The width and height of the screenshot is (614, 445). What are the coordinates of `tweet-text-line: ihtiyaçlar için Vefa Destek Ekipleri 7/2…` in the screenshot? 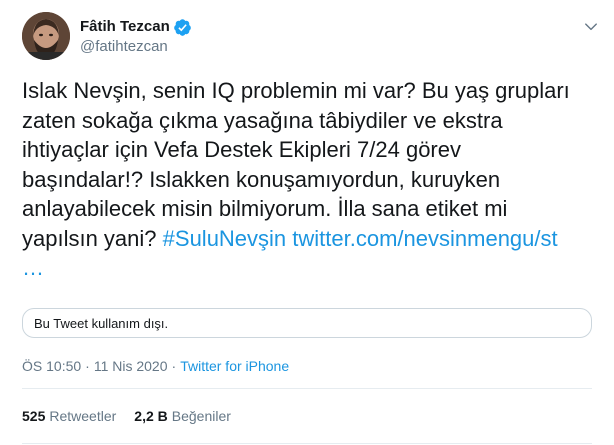 It's located at (241, 149).